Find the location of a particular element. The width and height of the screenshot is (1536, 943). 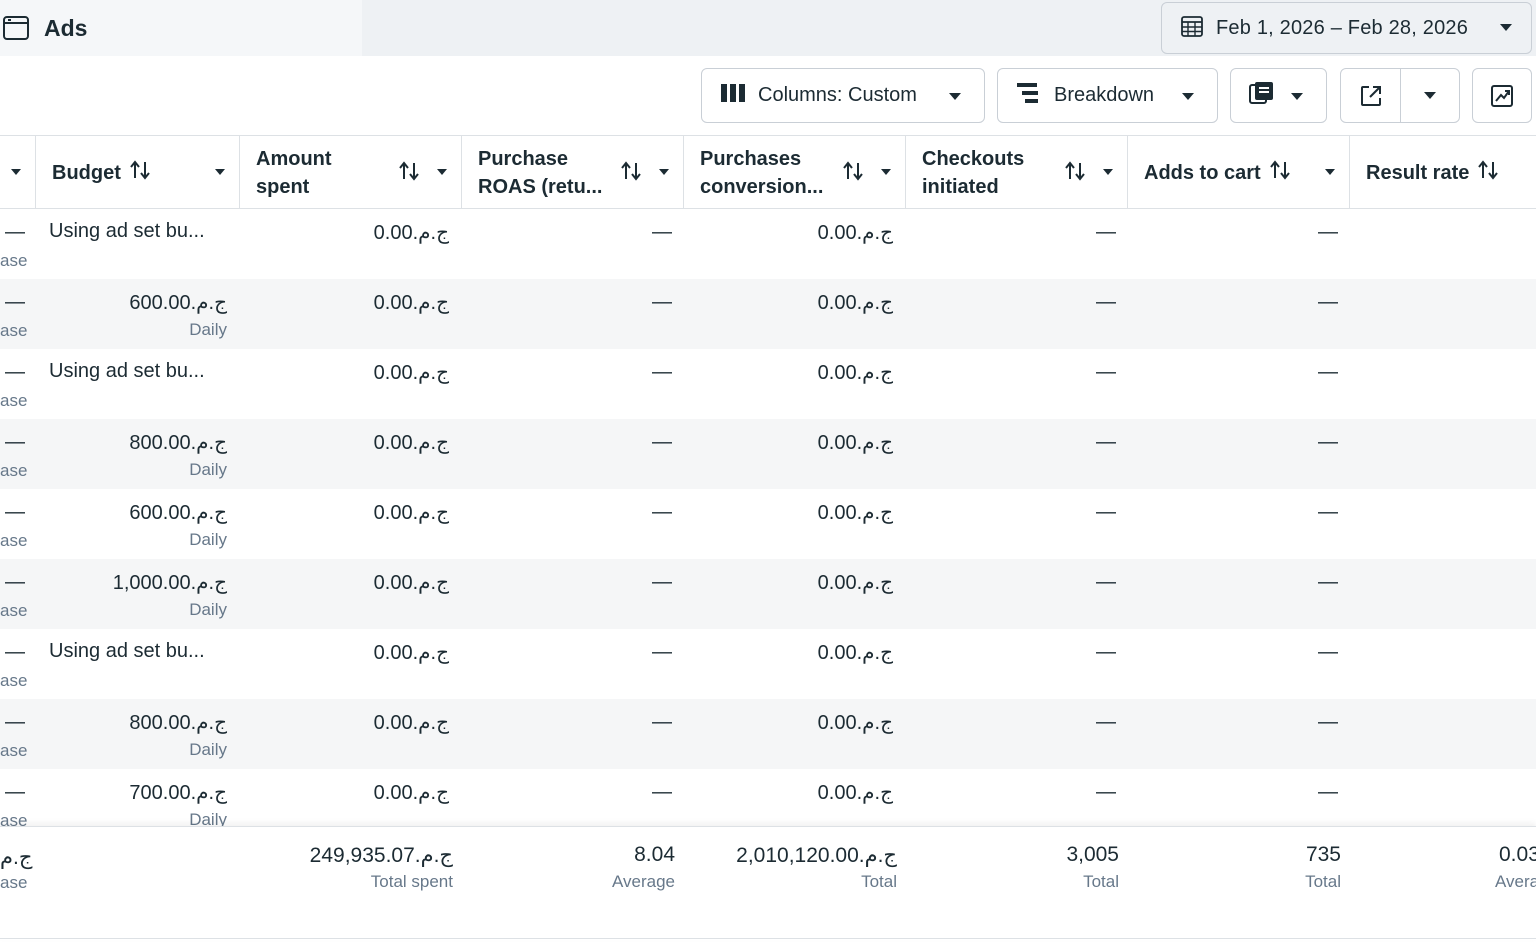

ads-panel-icon is located at coordinates (16, 28).